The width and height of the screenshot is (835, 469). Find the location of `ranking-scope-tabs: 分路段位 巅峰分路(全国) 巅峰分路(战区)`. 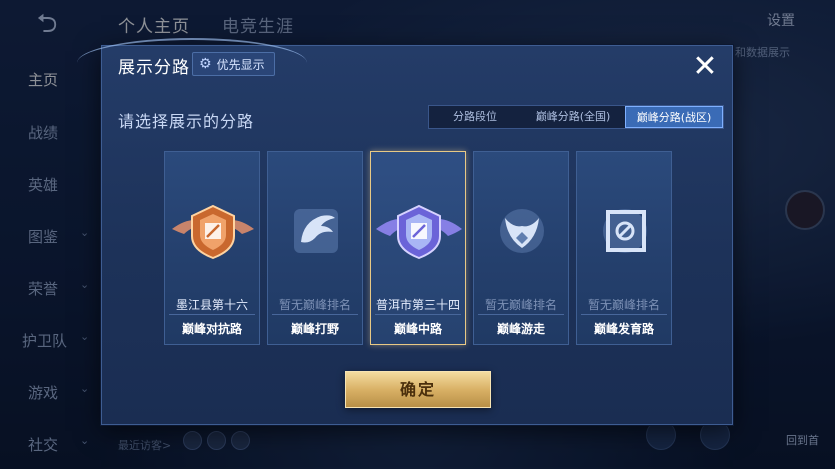

ranking-scope-tabs: 分路段位 巅峰分路(全国) 巅峰分路(战区) is located at coordinates (576, 117).